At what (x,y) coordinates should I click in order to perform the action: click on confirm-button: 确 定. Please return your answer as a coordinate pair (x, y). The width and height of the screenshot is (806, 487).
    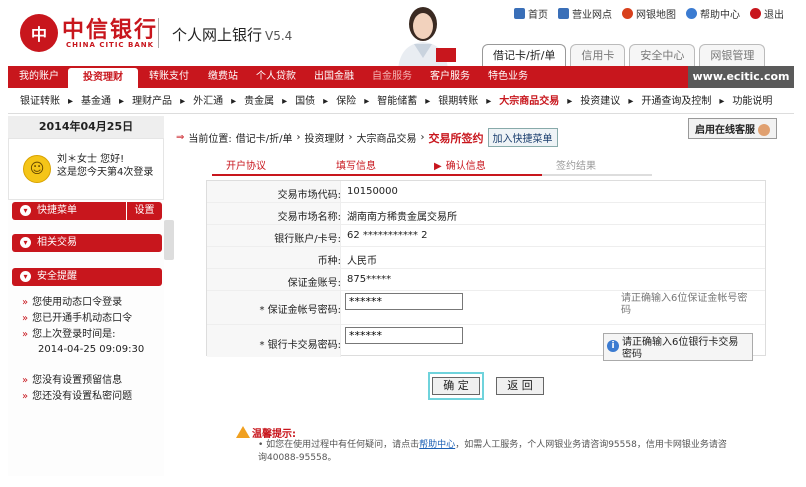
    Looking at the image, I should click on (456, 386).